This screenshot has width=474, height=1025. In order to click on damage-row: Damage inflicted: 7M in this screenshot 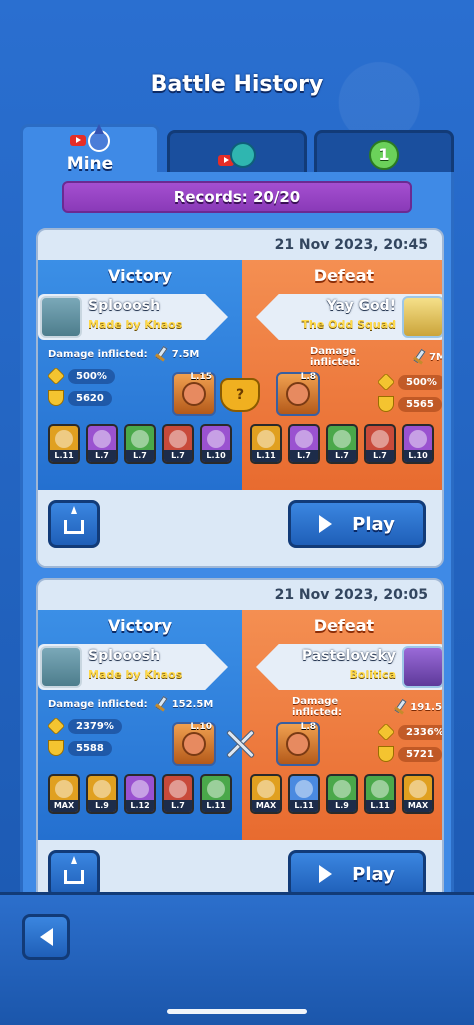, I will do `click(376, 357)`.